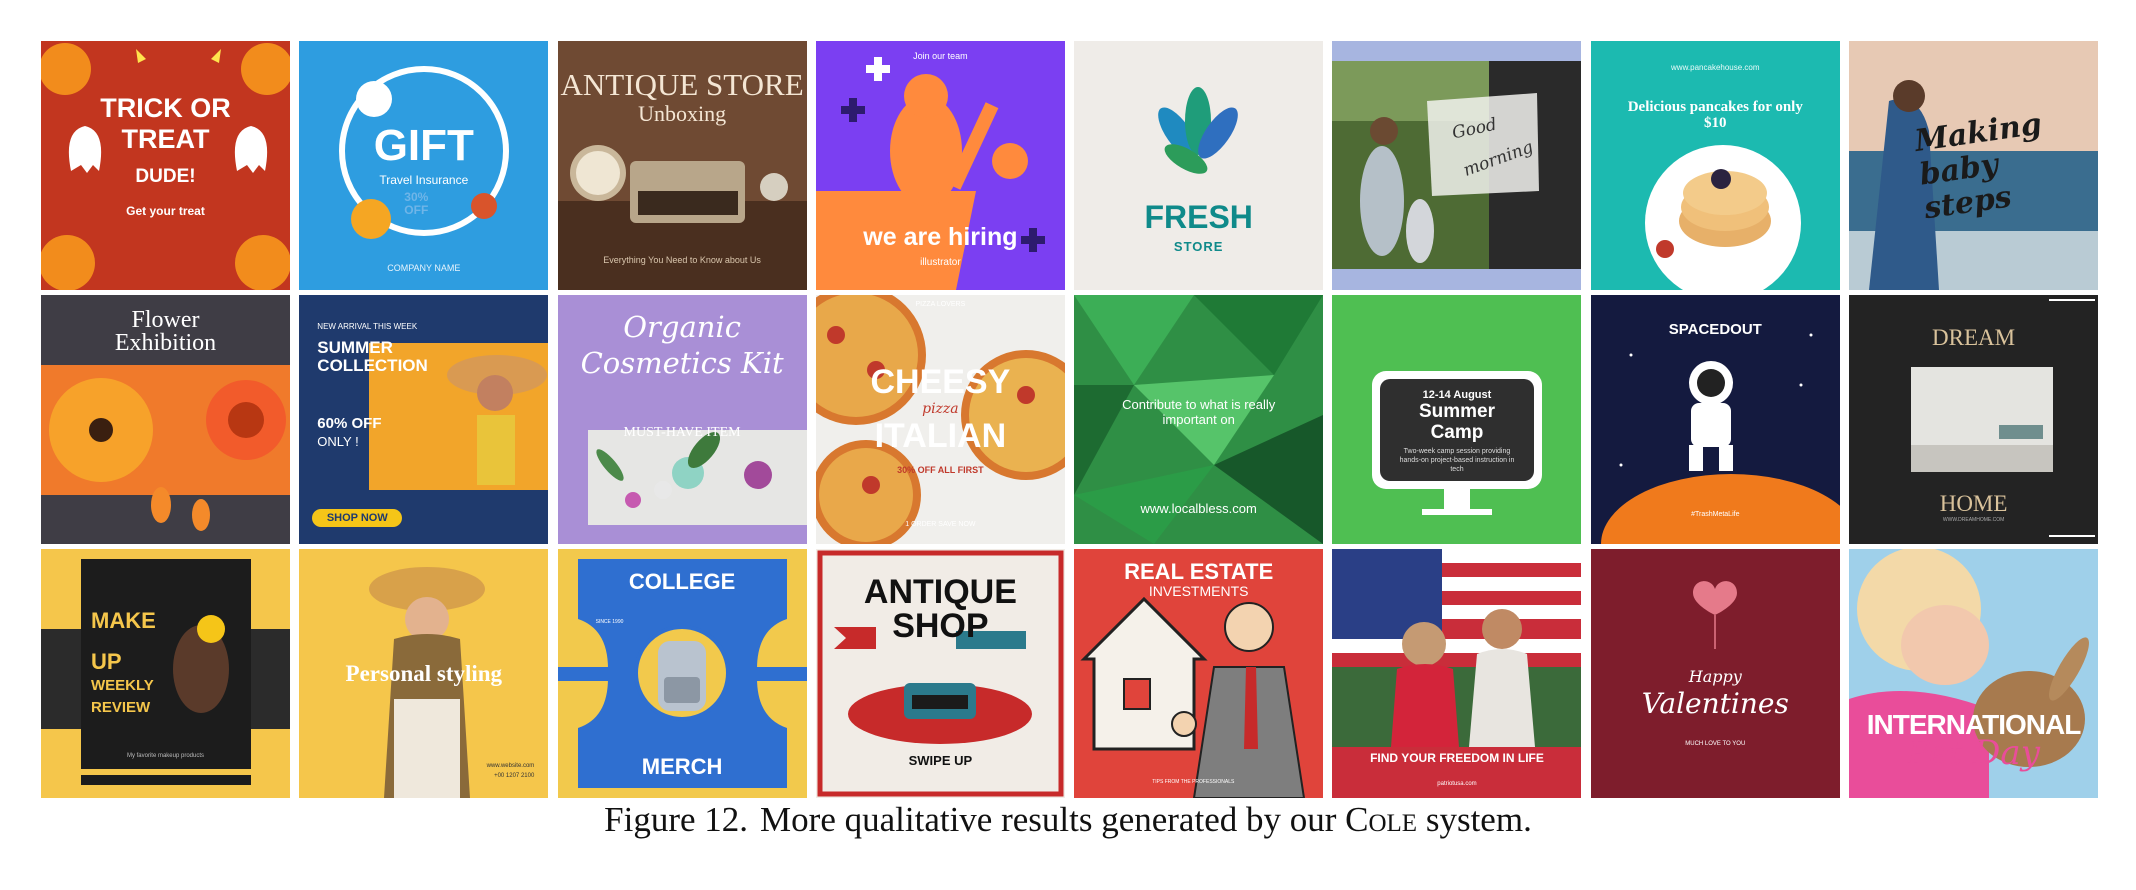 Image resolution: width=2136 pixels, height=890 pixels. What do you see at coordinates (510, 766) in the screenshot?
I see `poster-url: www.website.com` at bounding box center [510, 766].